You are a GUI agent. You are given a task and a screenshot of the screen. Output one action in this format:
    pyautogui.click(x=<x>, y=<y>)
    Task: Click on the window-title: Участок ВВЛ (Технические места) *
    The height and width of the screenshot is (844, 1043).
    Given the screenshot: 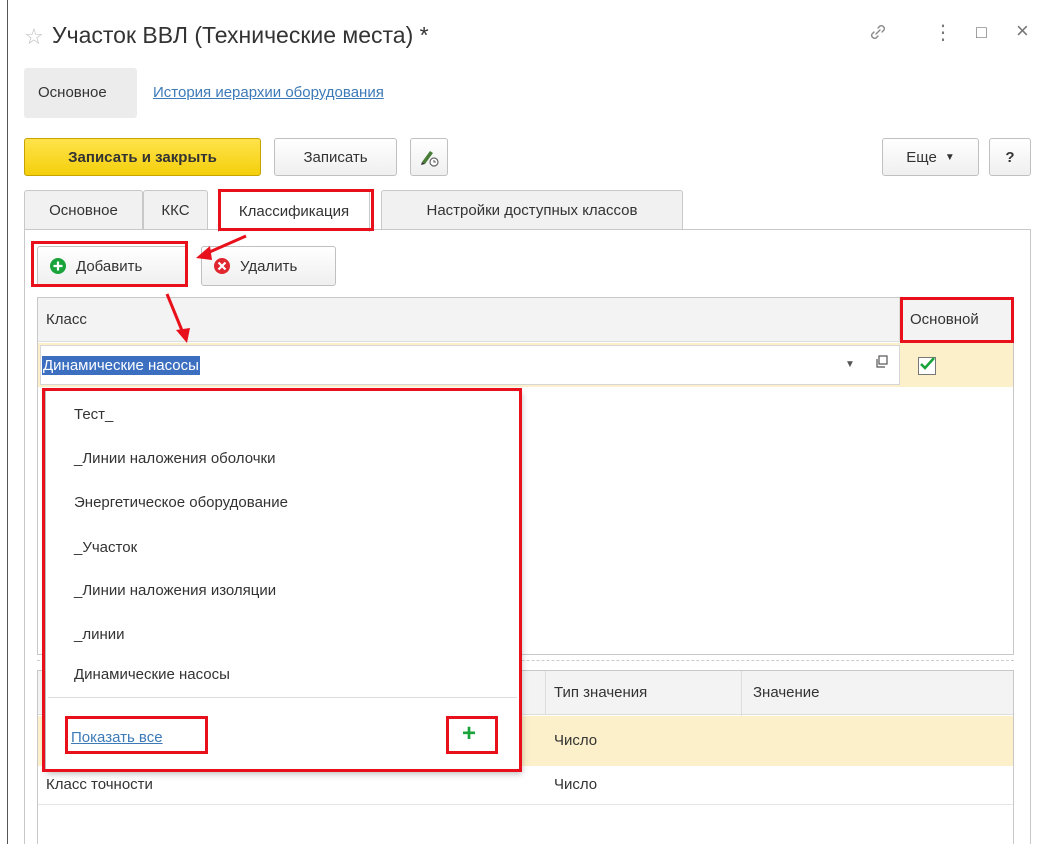 What is the action you would take?
    pyautogui.click(x=240, y=35)
    